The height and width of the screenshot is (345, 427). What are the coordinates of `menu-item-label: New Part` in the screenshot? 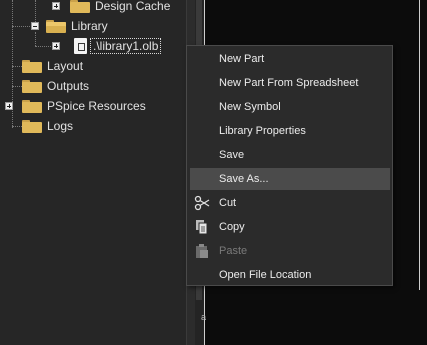 It's located at (242, 59).